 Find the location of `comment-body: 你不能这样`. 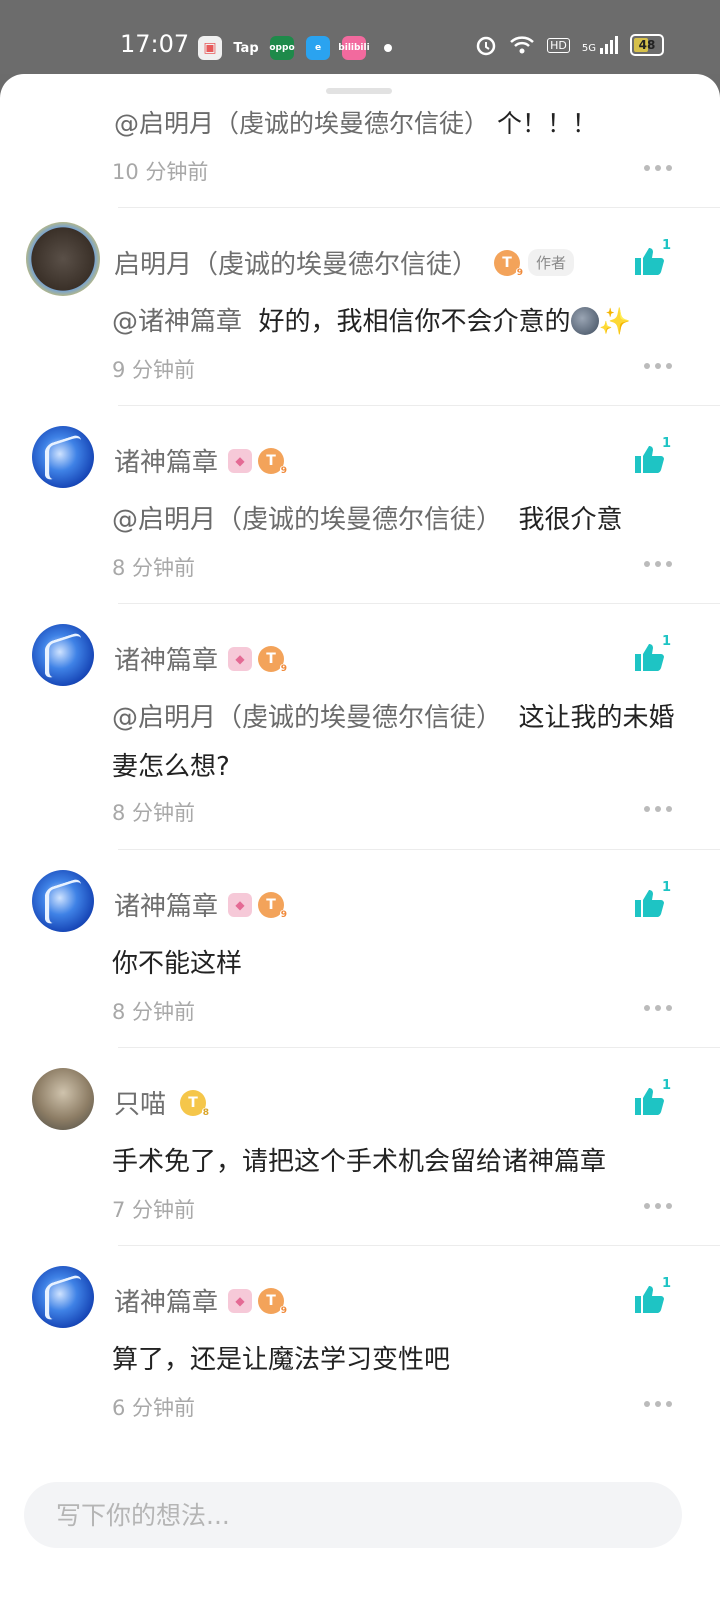

comment-body: 你不能这样 is located at coordinates (177, 964).